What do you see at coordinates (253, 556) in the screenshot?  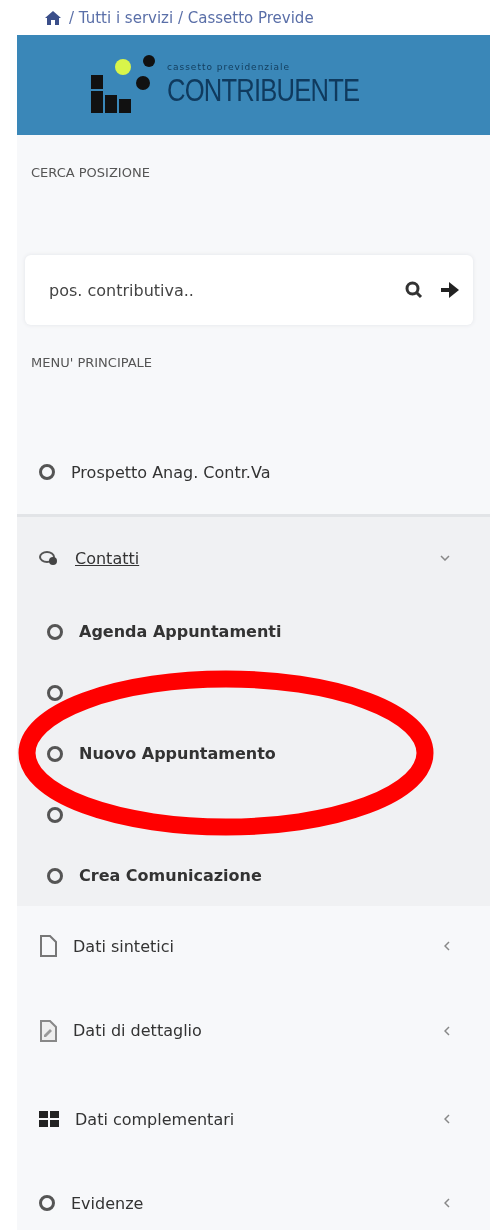 I see `menu-item: Contatti` at bounding box center [253, 556].